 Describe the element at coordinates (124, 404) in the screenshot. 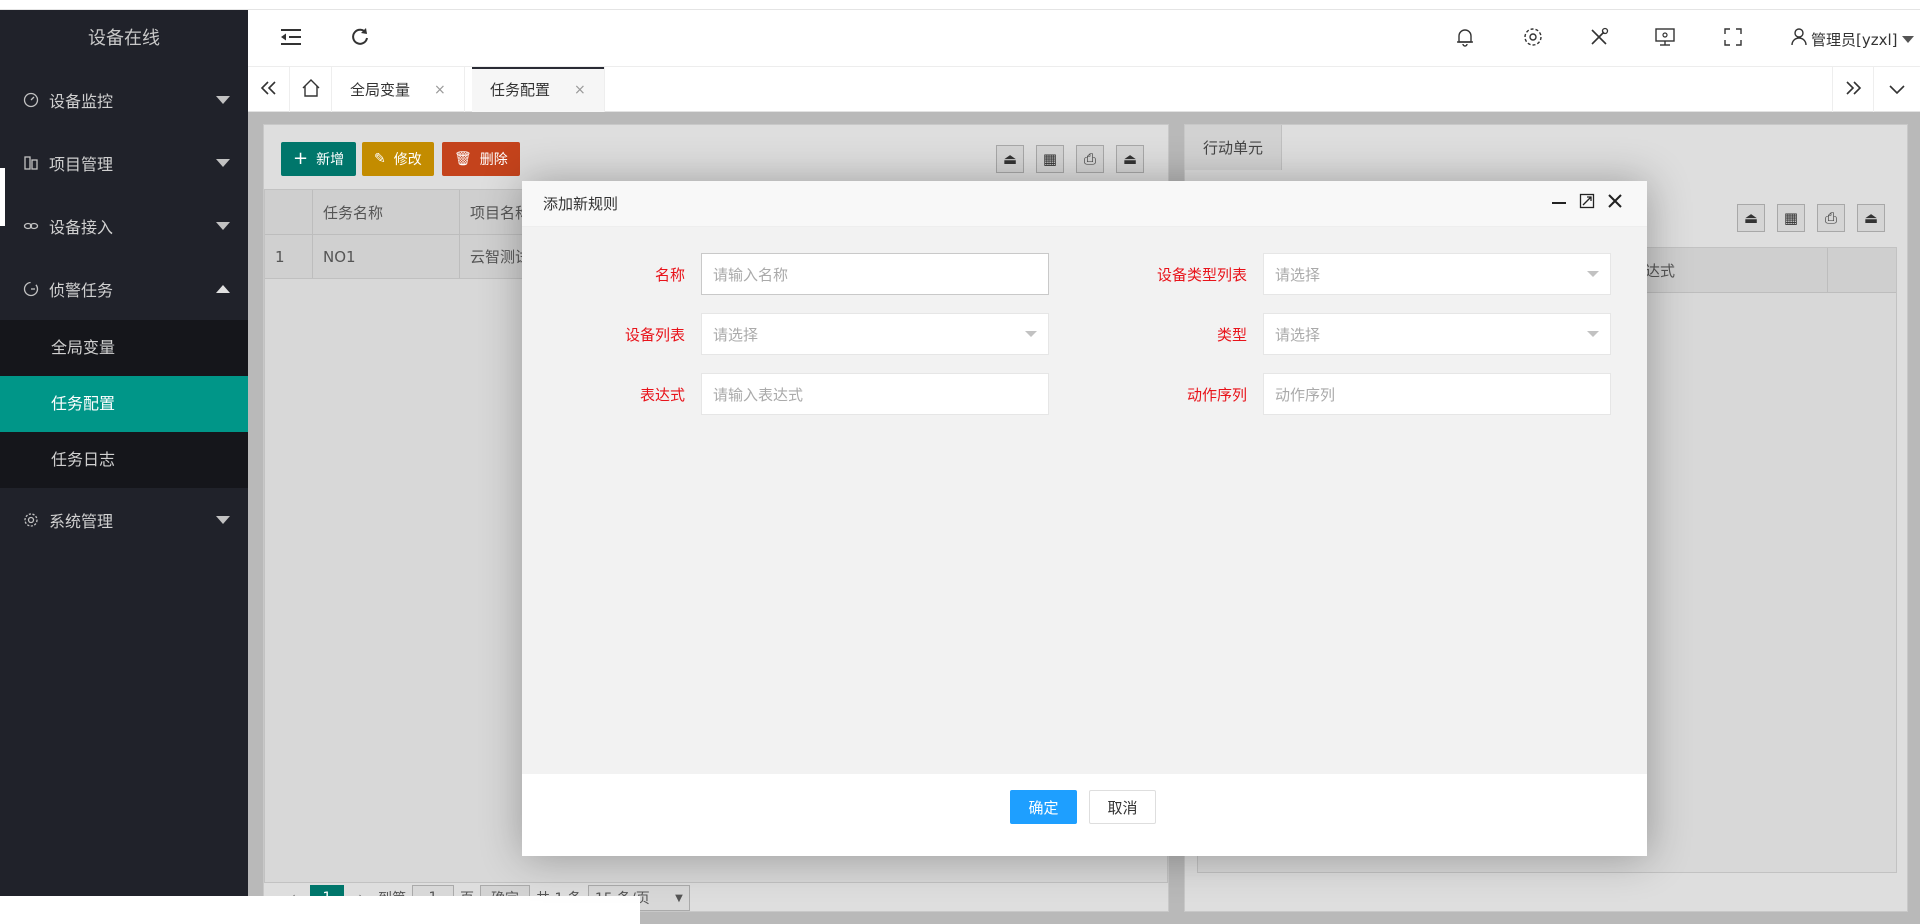

I see `sidebar-subitem-task-config: 任务配置` at that location.